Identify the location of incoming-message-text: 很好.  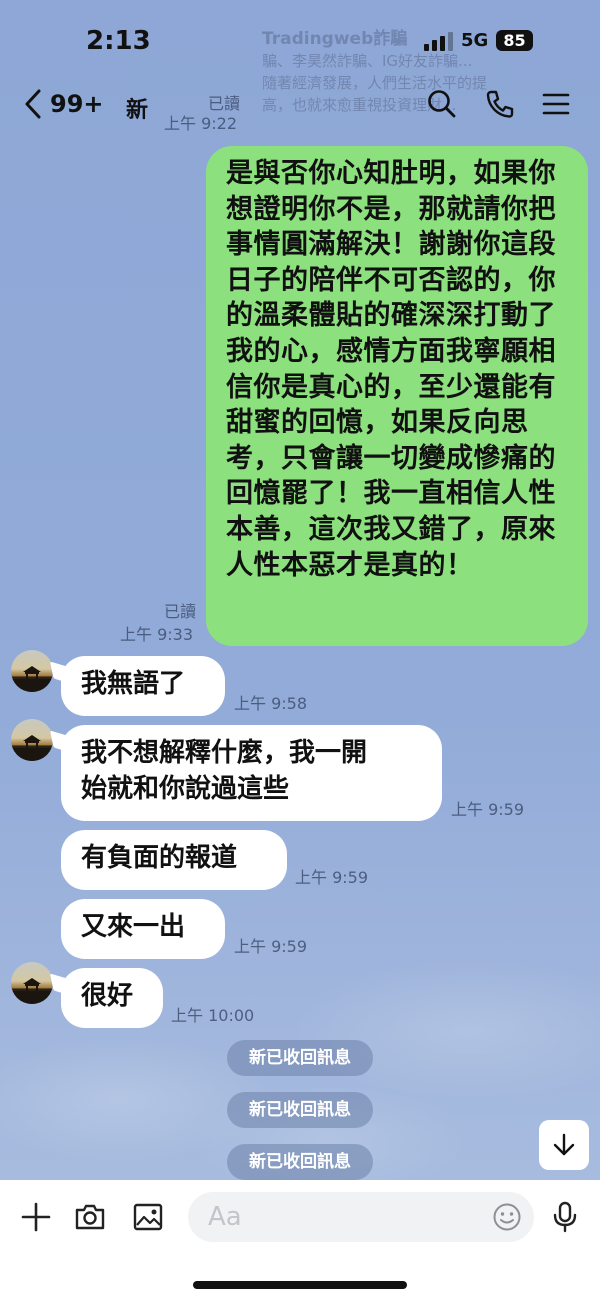
(107, 996).